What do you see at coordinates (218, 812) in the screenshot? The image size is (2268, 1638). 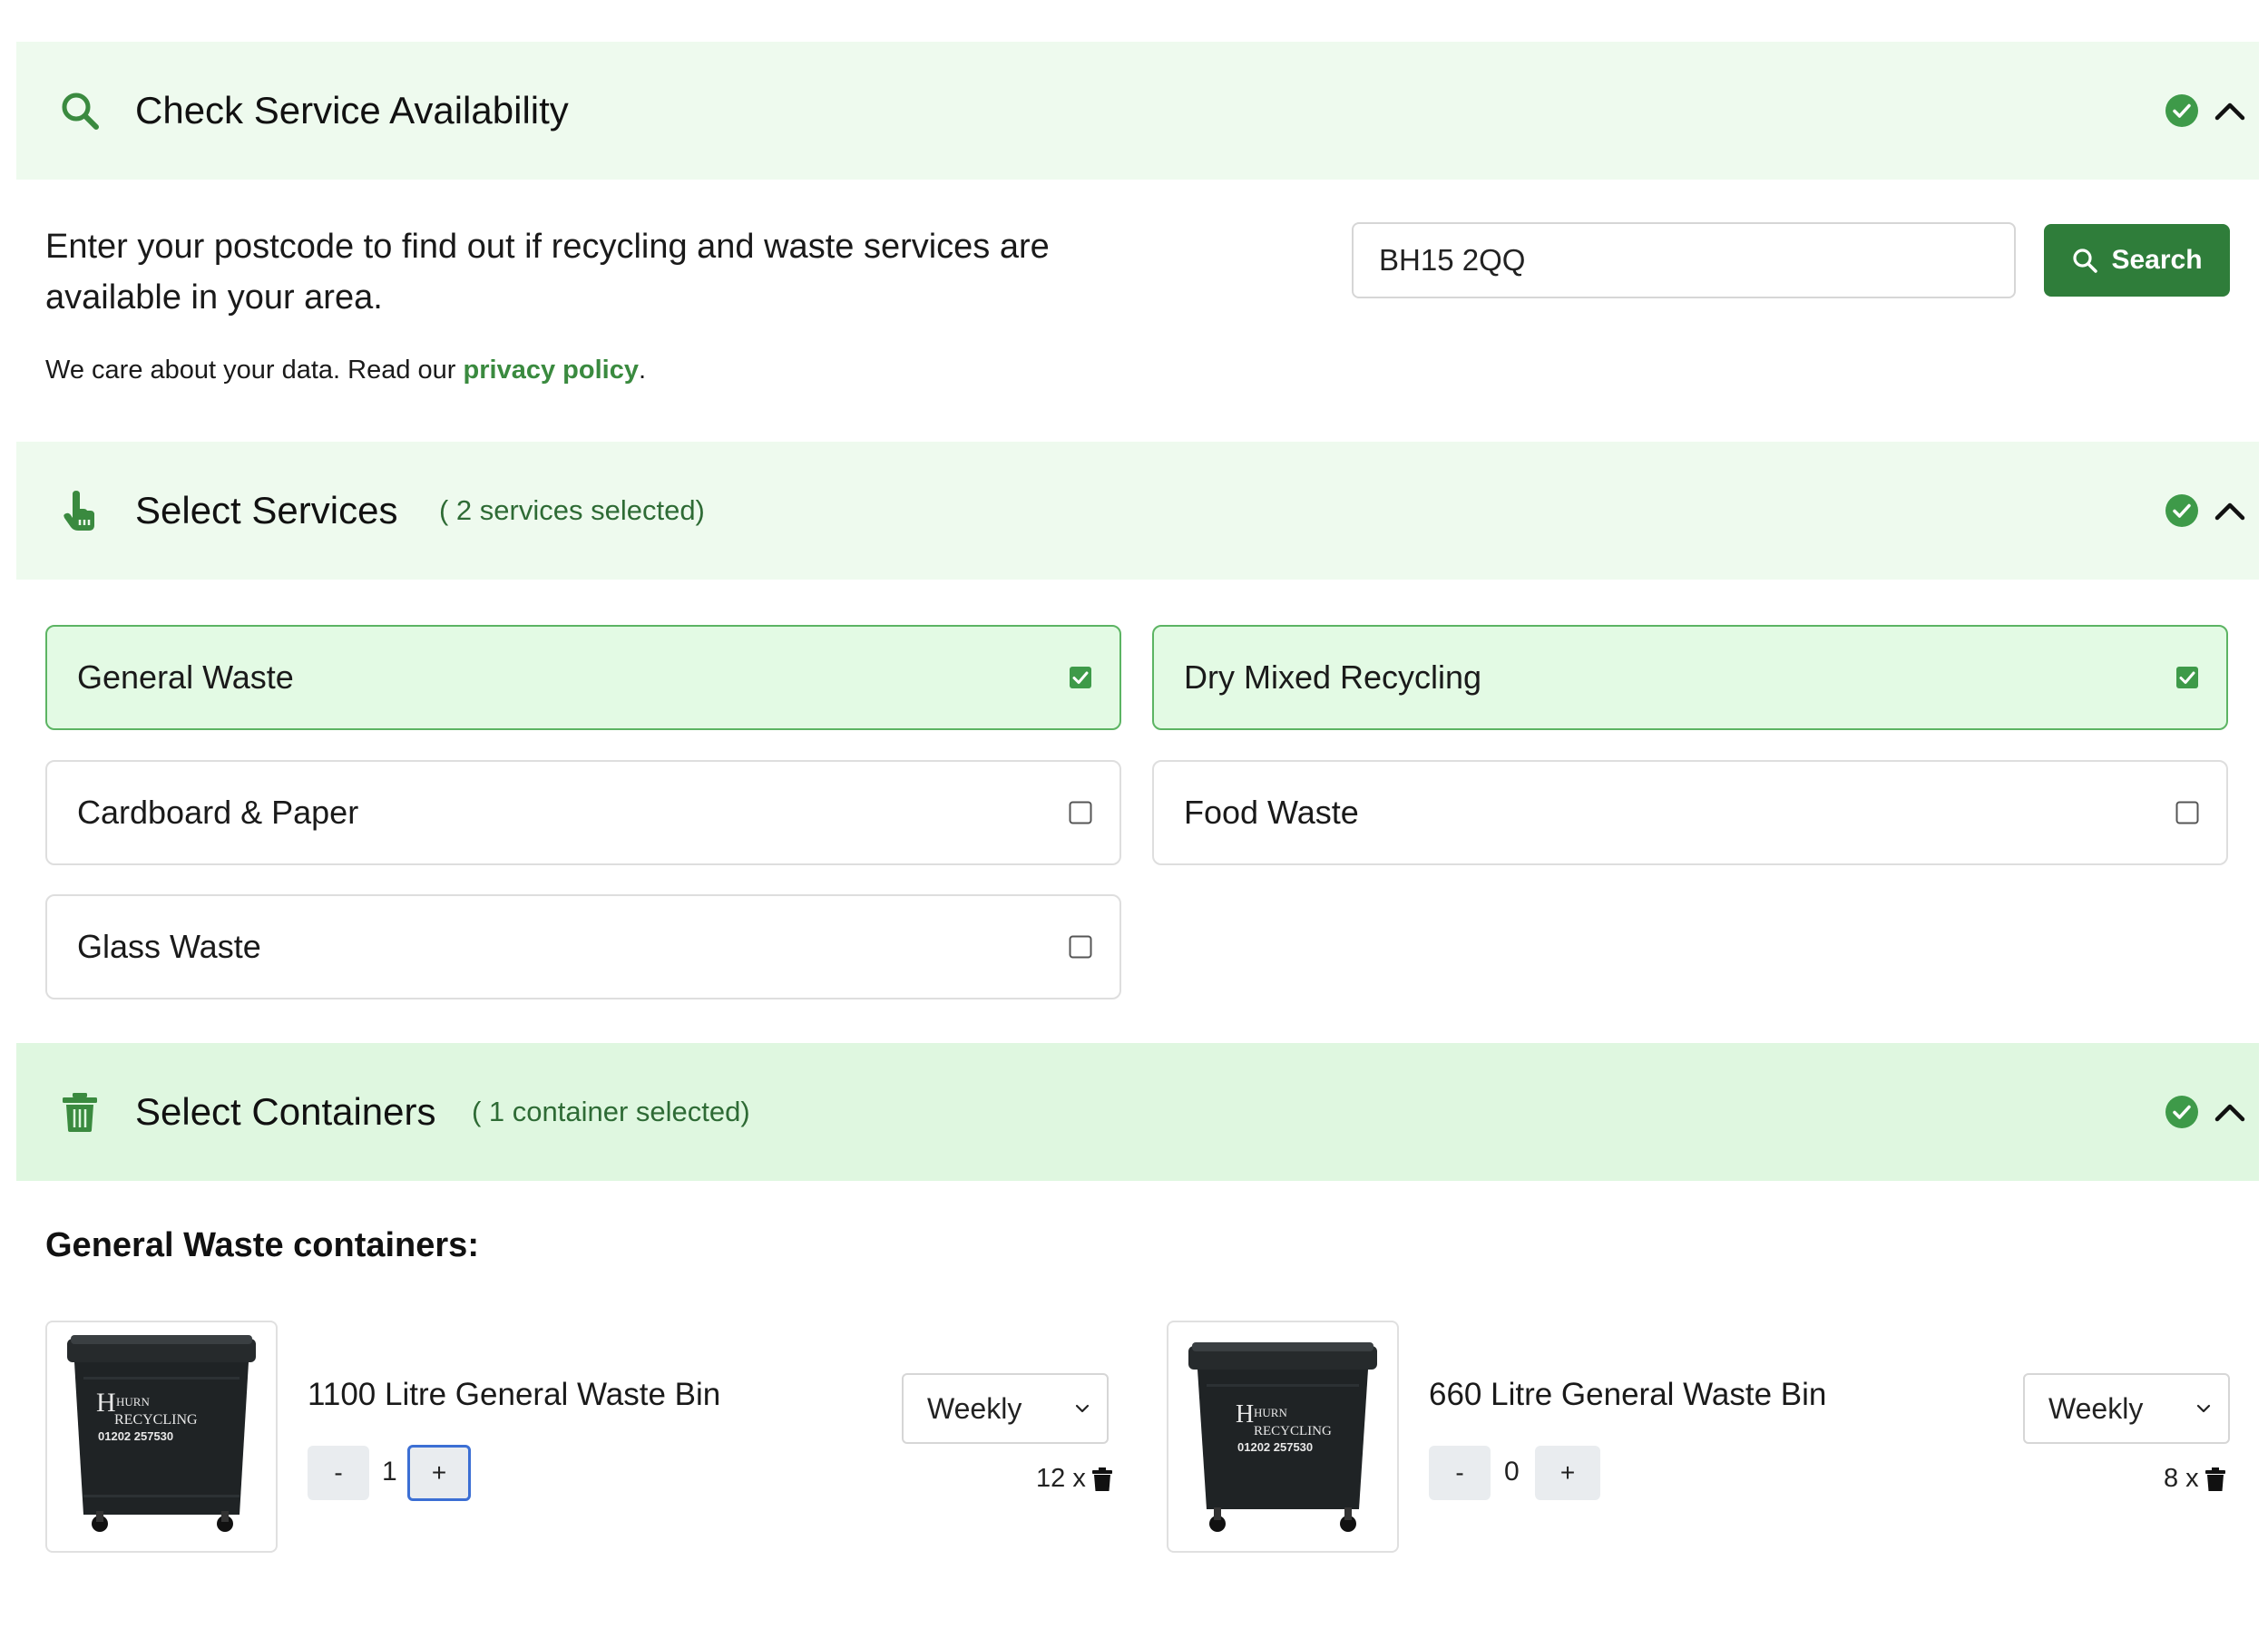 I see `service-label: Cardboard & Paper` at bounding box center [218, 812].